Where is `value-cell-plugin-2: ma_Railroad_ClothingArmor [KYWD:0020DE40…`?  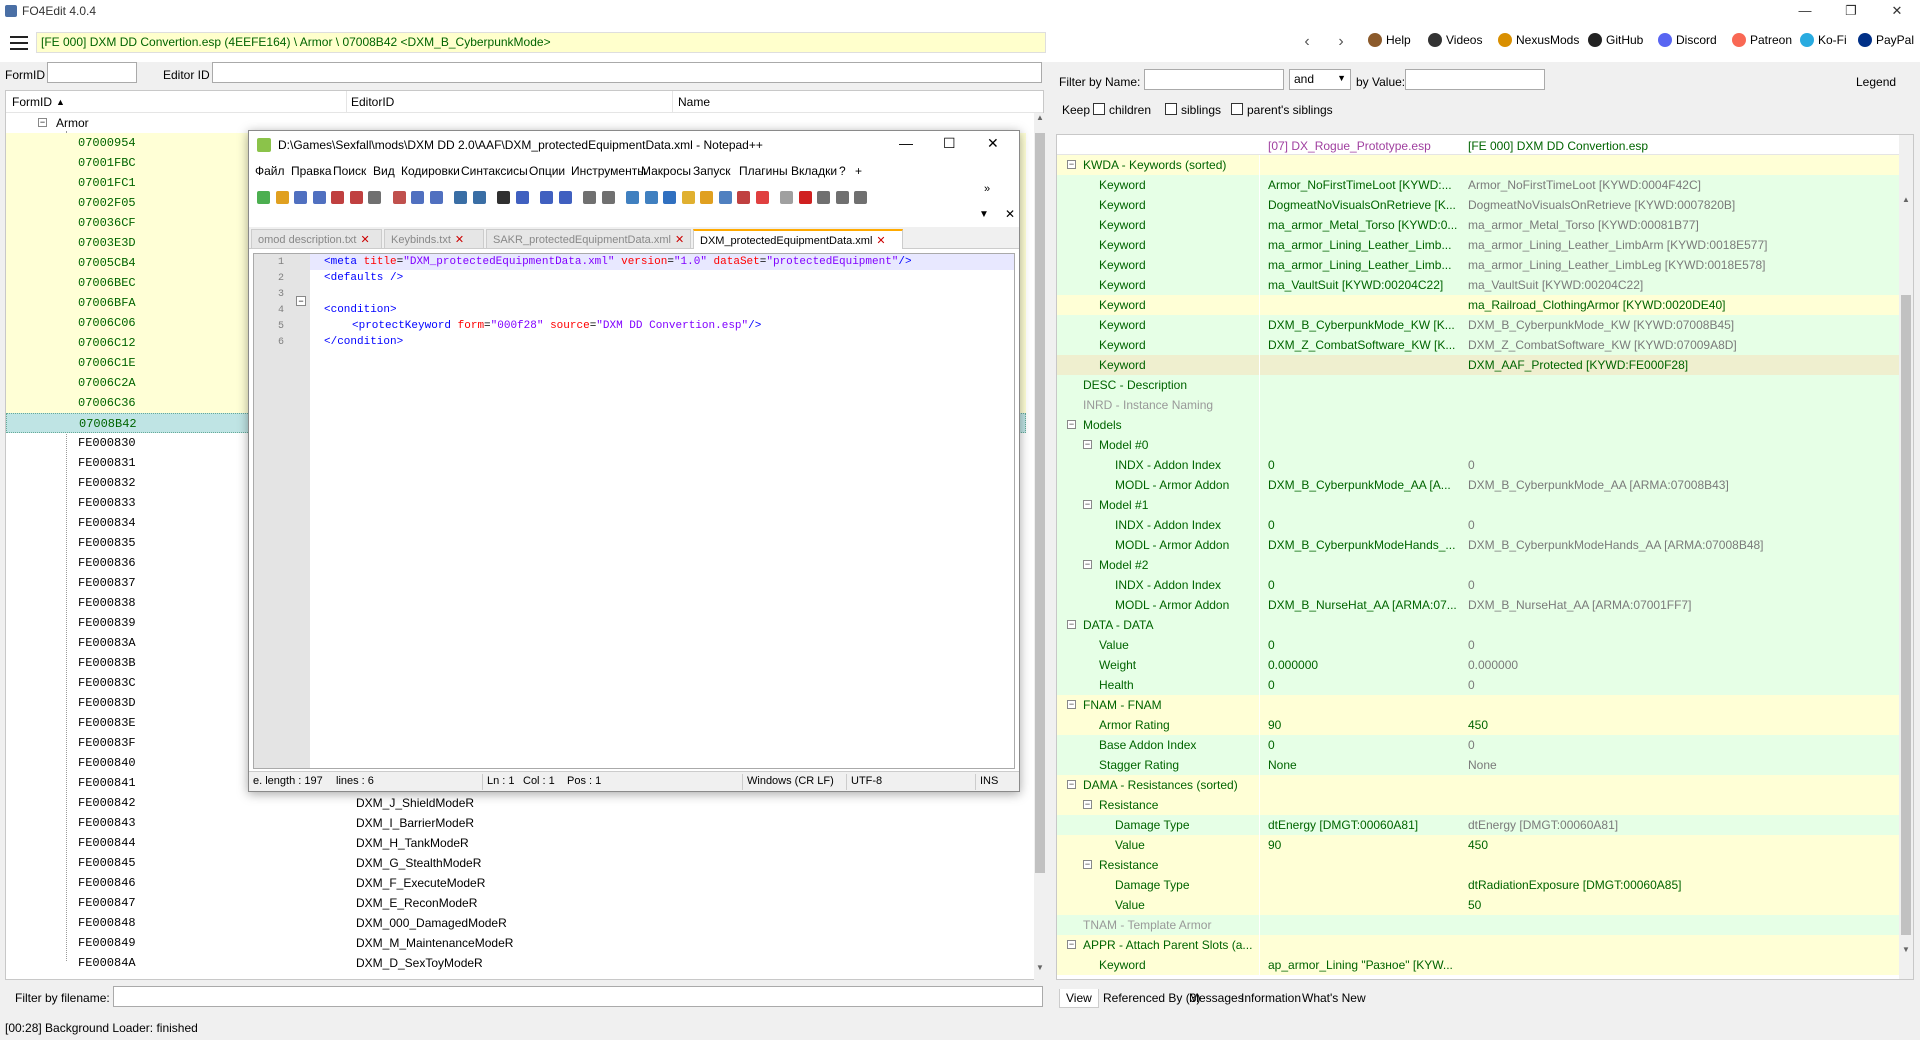
value-cell-plugin-2: ma_Railroad_ClothingArmor [KYWD:0020DE40… is located at coordinates (1620, 305).